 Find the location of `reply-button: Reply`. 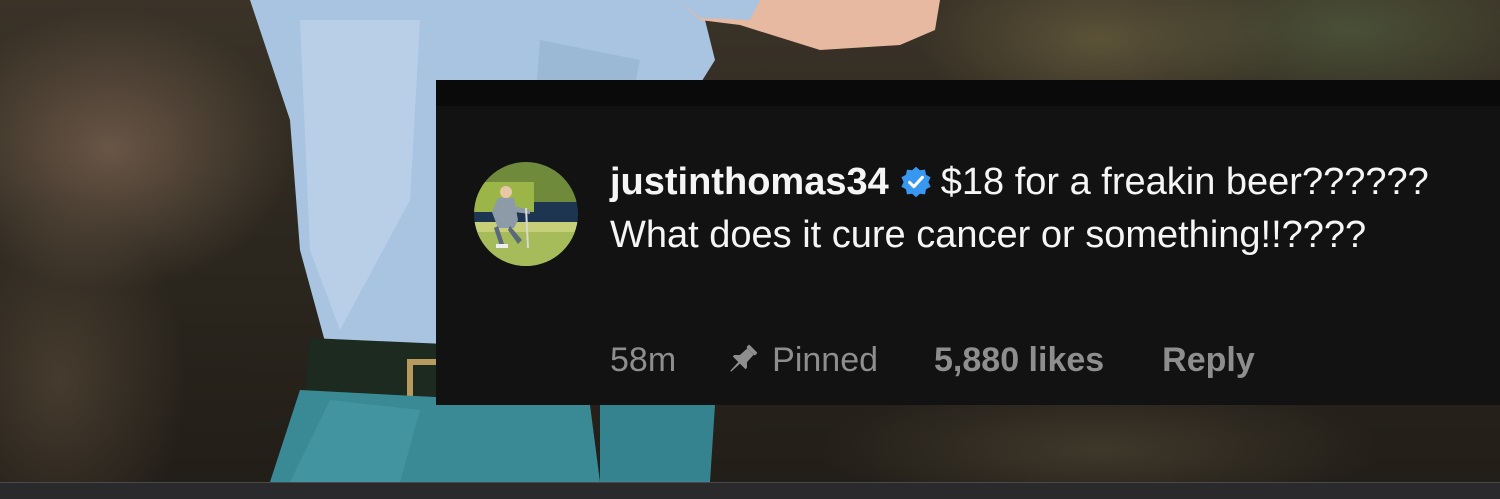

reply-button: Reply is located at coordinates (1208, 360).